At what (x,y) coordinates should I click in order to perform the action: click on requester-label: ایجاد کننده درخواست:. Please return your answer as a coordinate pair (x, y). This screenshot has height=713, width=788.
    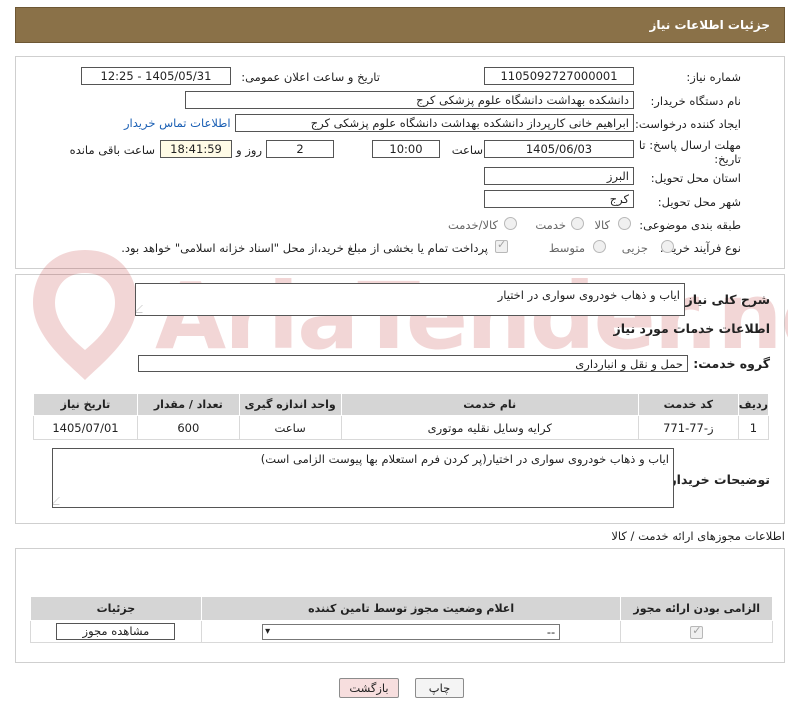
    Looking at the image, I should click on (688, 124).